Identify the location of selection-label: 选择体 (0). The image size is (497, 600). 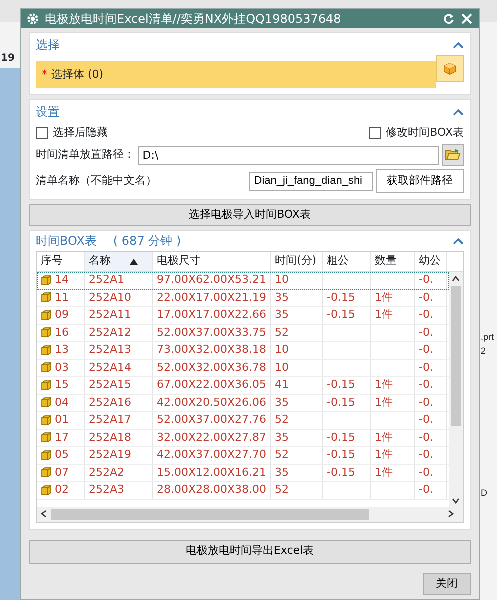
(78, 74).